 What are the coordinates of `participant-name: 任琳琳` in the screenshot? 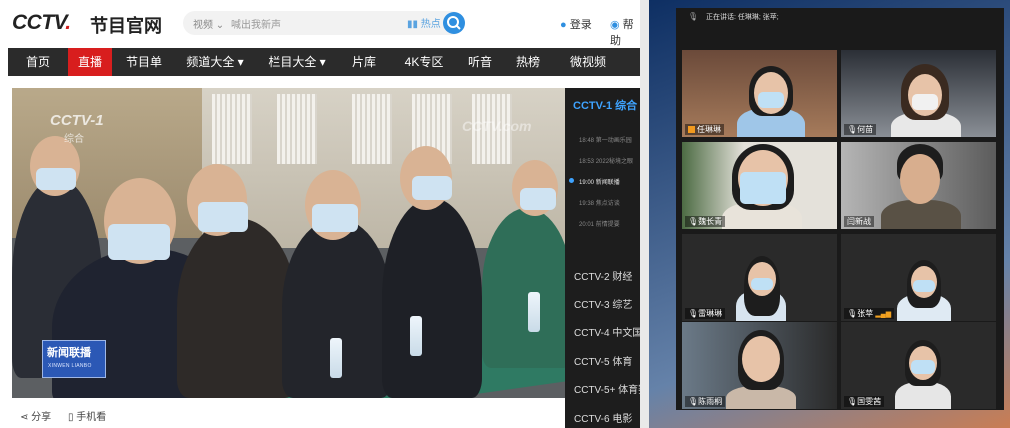 It's located at (704, 129).